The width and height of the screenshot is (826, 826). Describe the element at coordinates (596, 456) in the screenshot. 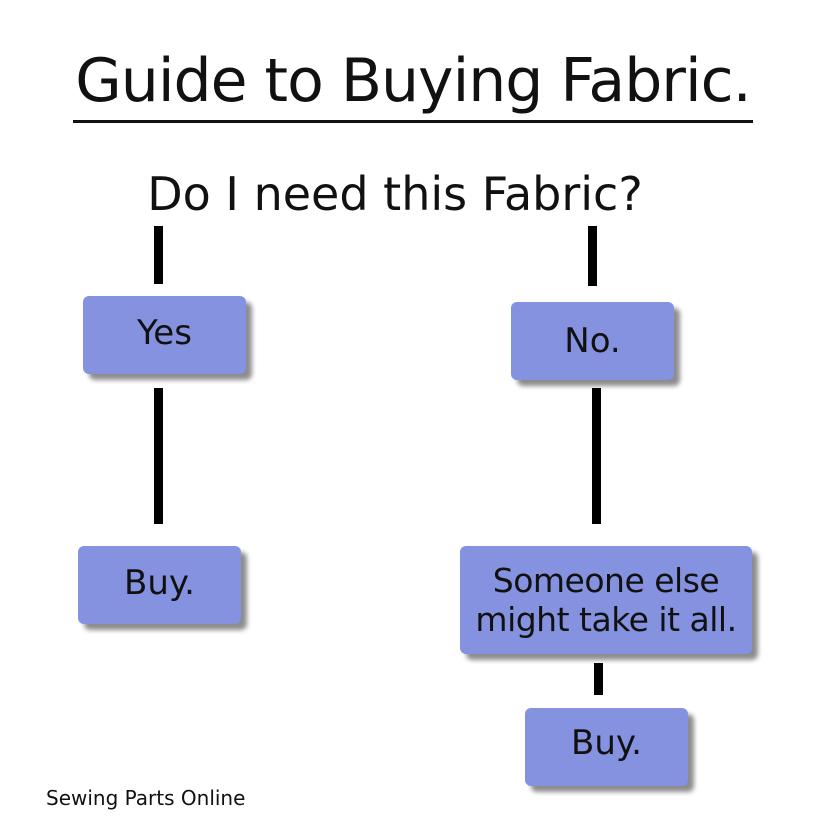

I see `connector-no-to-reason` at that location.